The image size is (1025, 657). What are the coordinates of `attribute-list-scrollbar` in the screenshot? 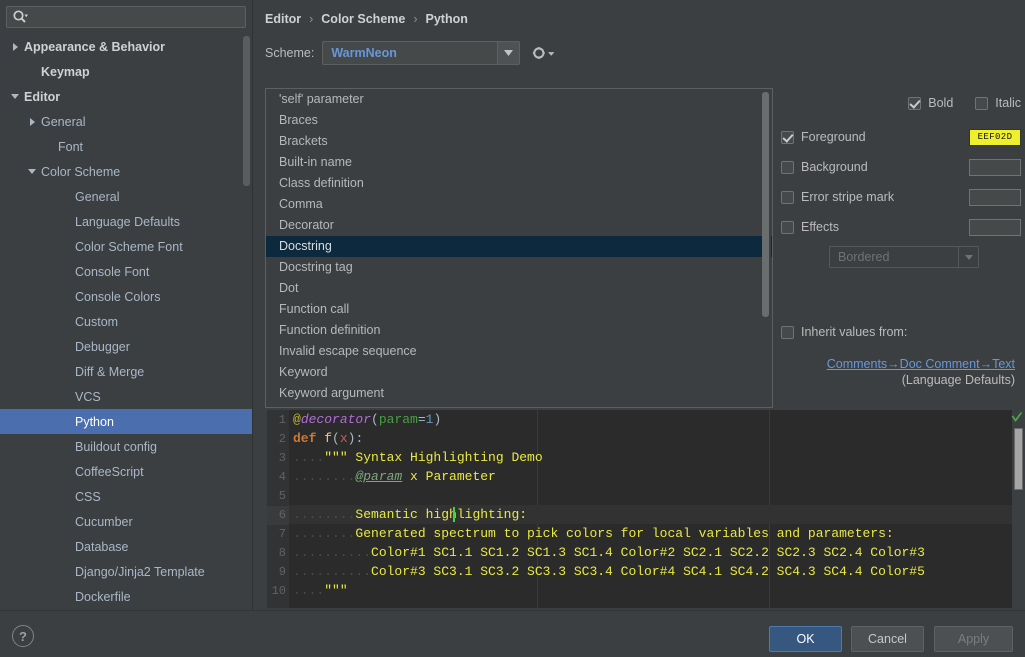 It's located at (766, 248).